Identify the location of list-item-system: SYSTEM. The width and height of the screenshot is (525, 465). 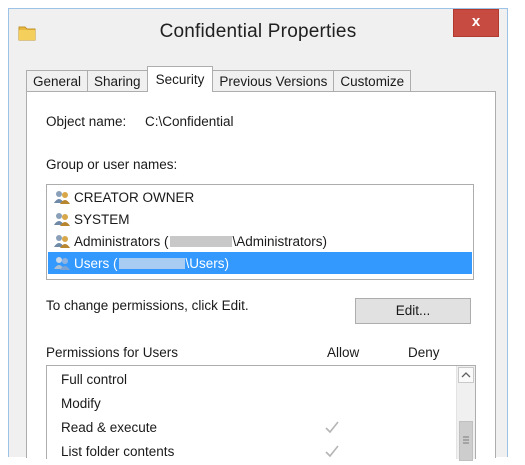
(260, 219).